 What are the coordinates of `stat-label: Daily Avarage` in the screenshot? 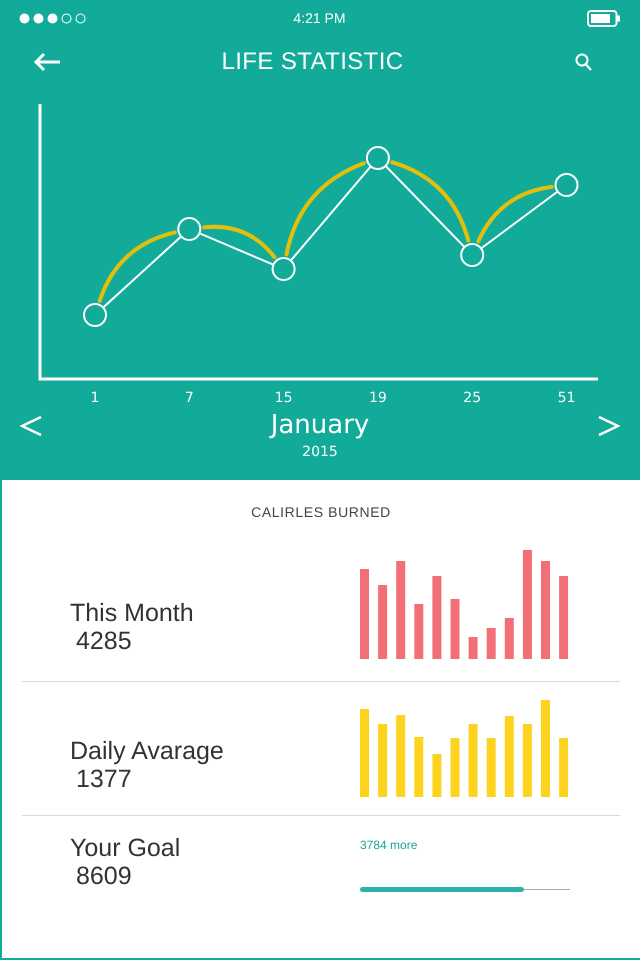 It's located at (147, 751).